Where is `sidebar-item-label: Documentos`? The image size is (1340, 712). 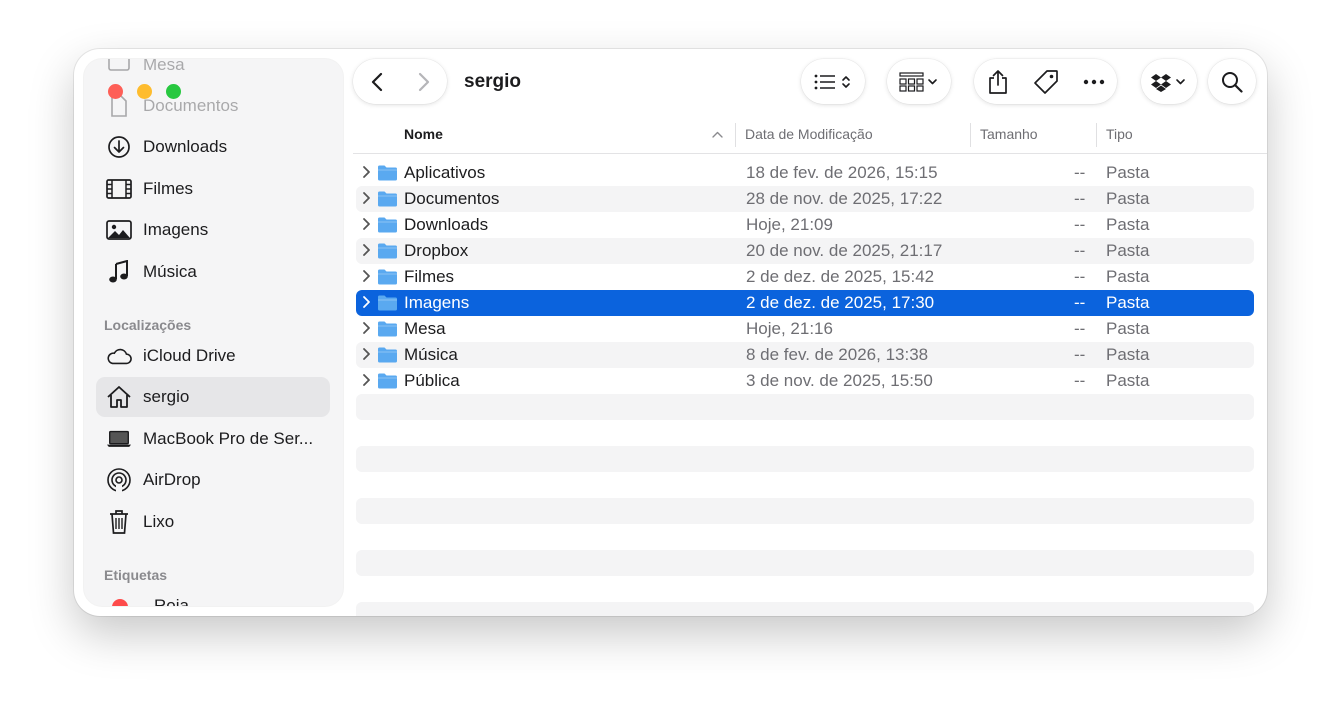
sidebar-item-label: Documentos is located at coordinates (191, 105).